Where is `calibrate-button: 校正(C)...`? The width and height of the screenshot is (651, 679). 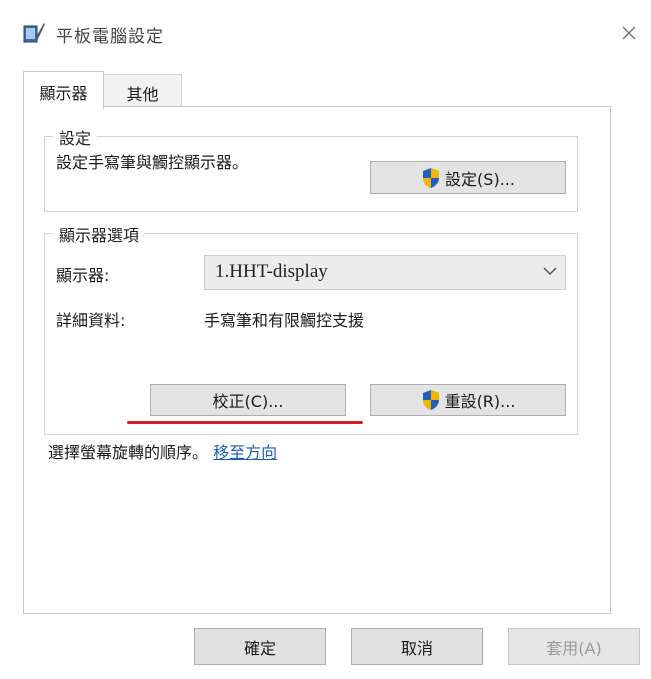
calibrate-button: 校正(C)... is located at coordinates (248, 400).